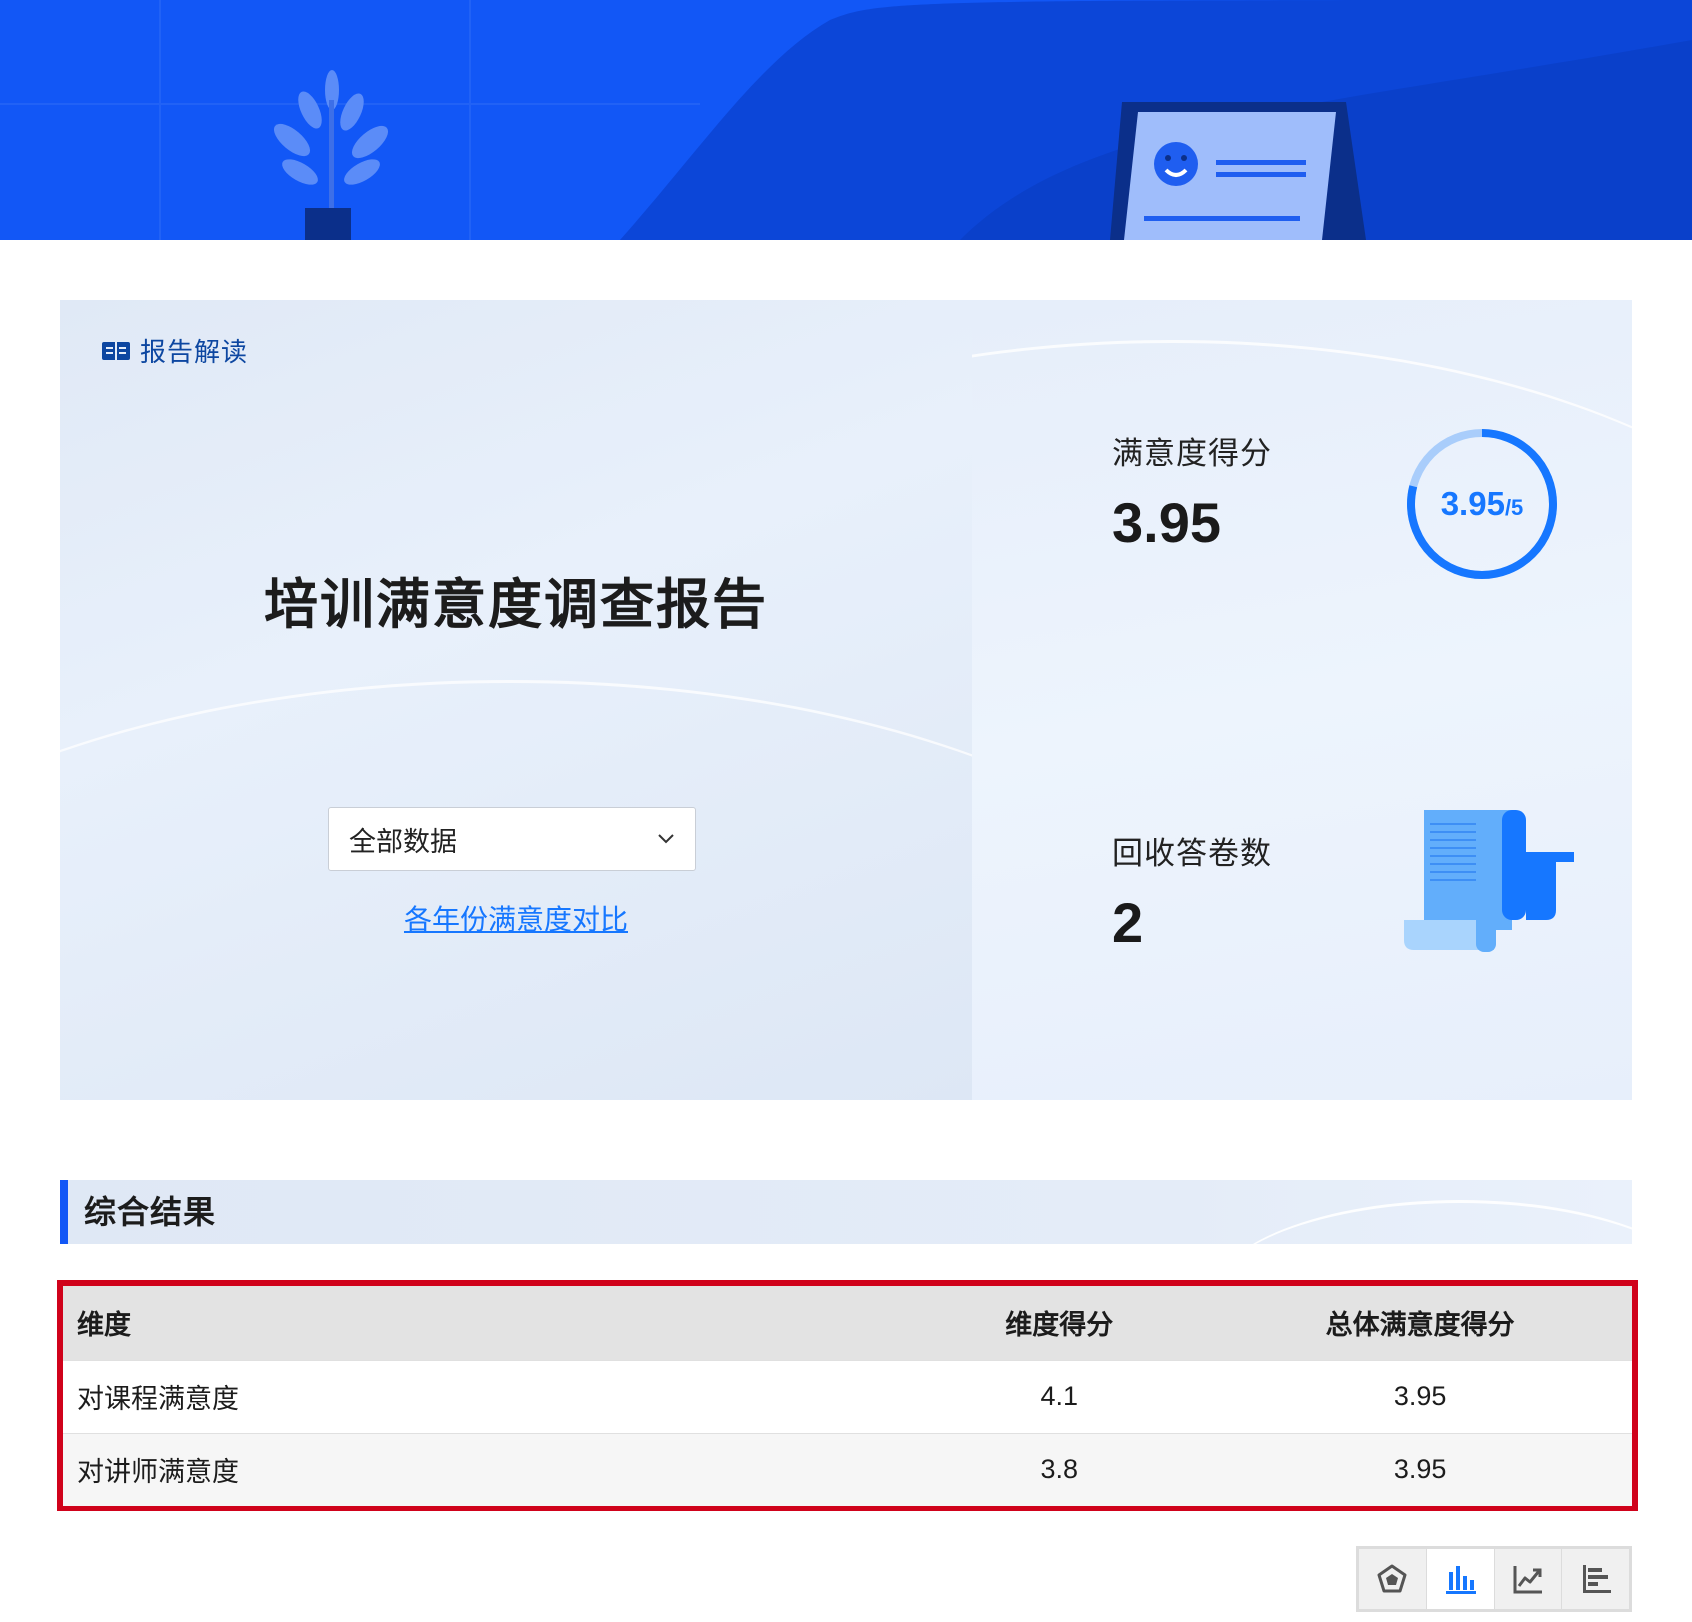 This screenshot has height=1622, width=1692. What do you see at coordinates (487, 1469) in the screenshot?
I see `dimension-cell: 对讲师满意度` at bounding box center [487, 1469].